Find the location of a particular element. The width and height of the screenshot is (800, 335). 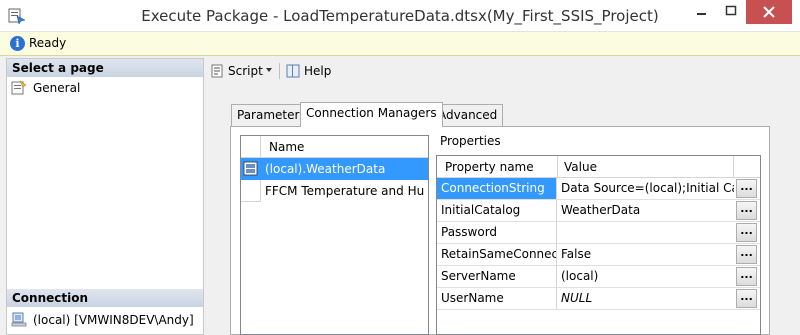

property-value: NULL is located at coordinates (646, 298).